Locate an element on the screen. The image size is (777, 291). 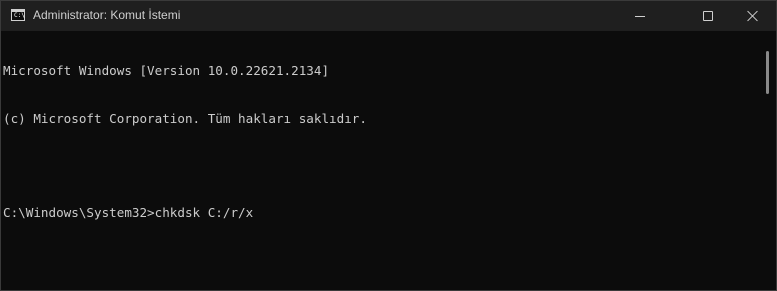
command-line: C:\Windows\System32>chkdsk C:/r/x is located at coordinates (380, 213).